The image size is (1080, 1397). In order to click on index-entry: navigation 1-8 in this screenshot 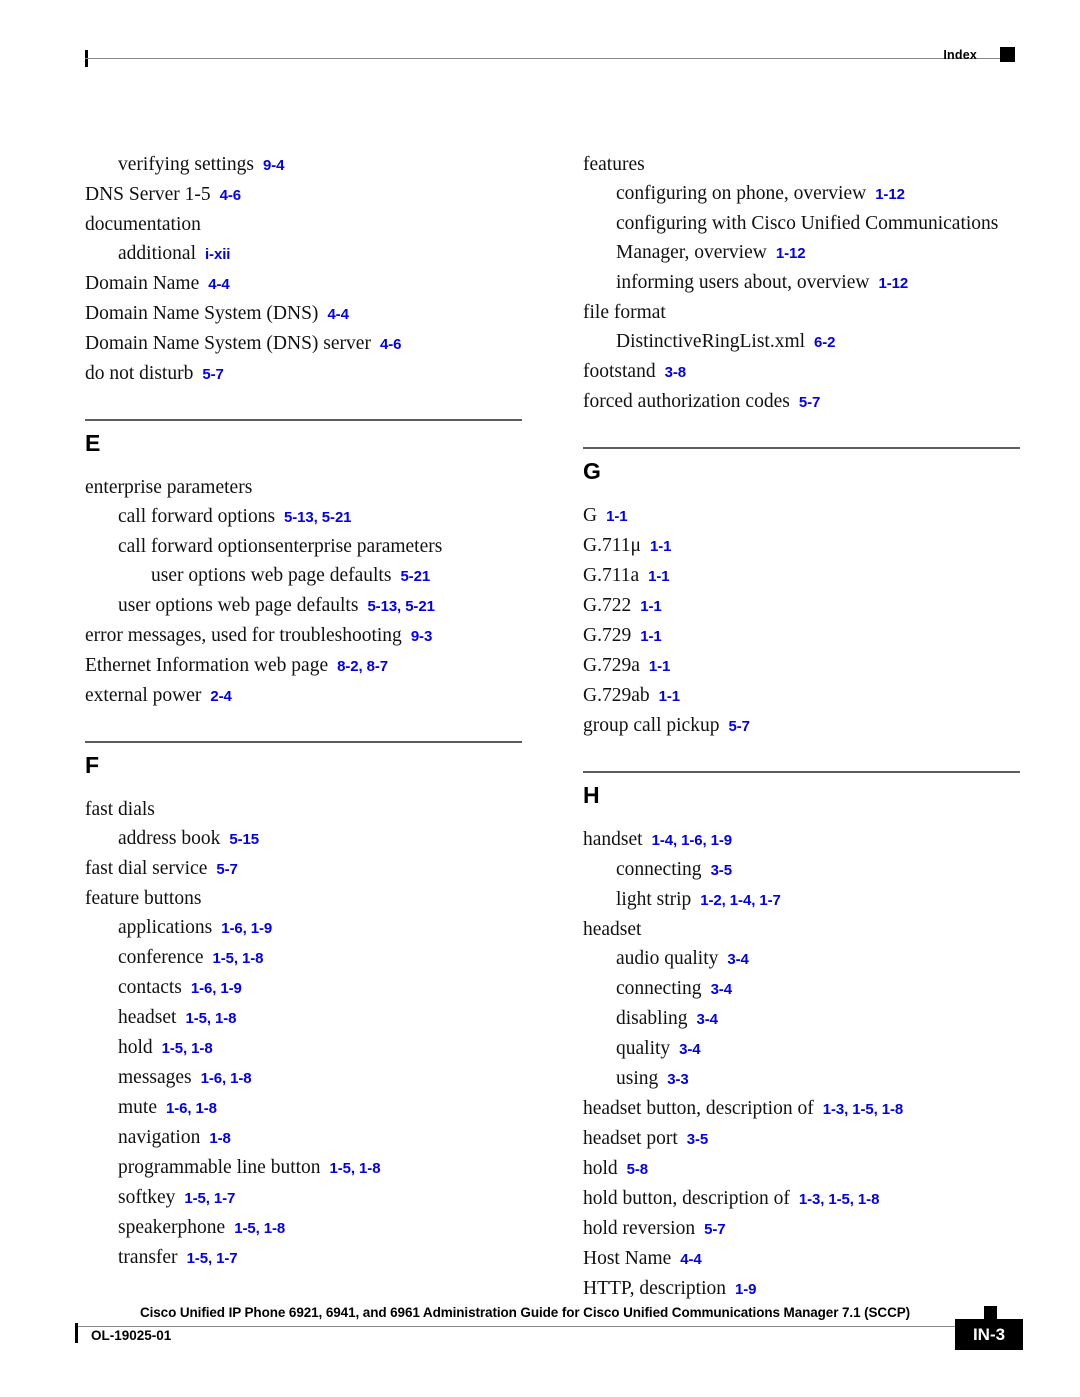, I will do `click(305, 1138)`.